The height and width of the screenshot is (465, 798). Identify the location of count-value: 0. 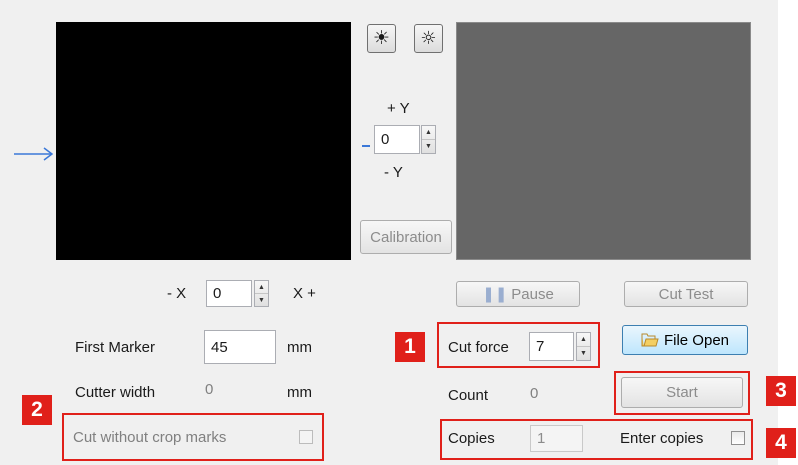
(534, 393).